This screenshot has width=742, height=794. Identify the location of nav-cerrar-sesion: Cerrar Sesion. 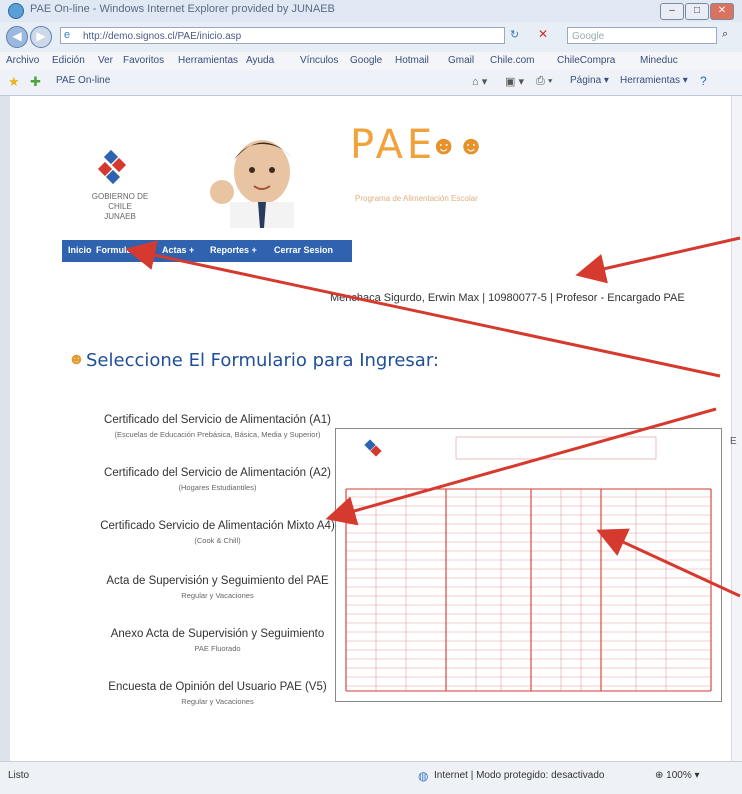
(303, 250).